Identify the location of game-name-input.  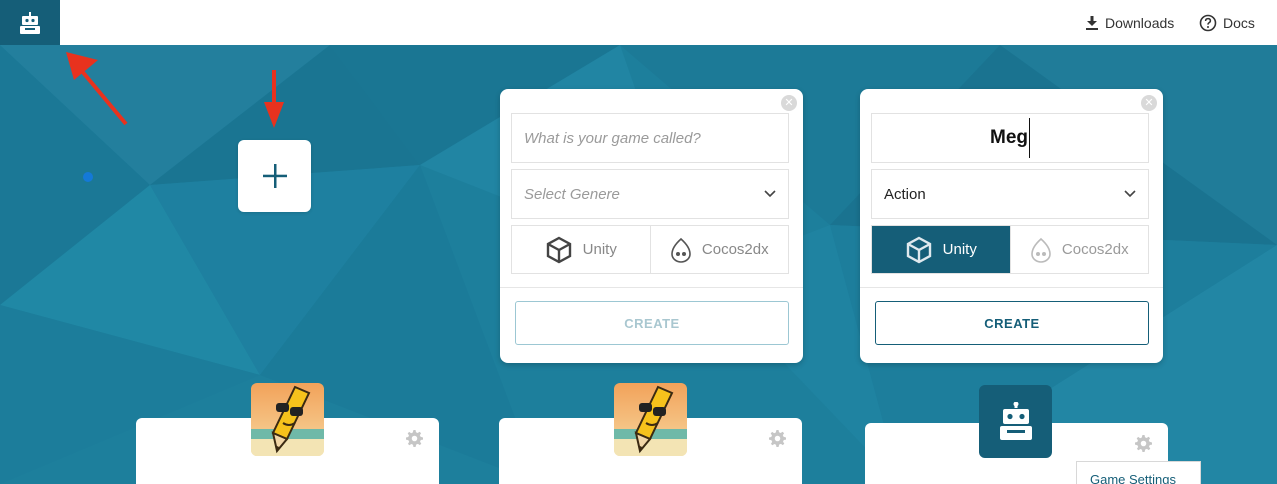
(650, 138).